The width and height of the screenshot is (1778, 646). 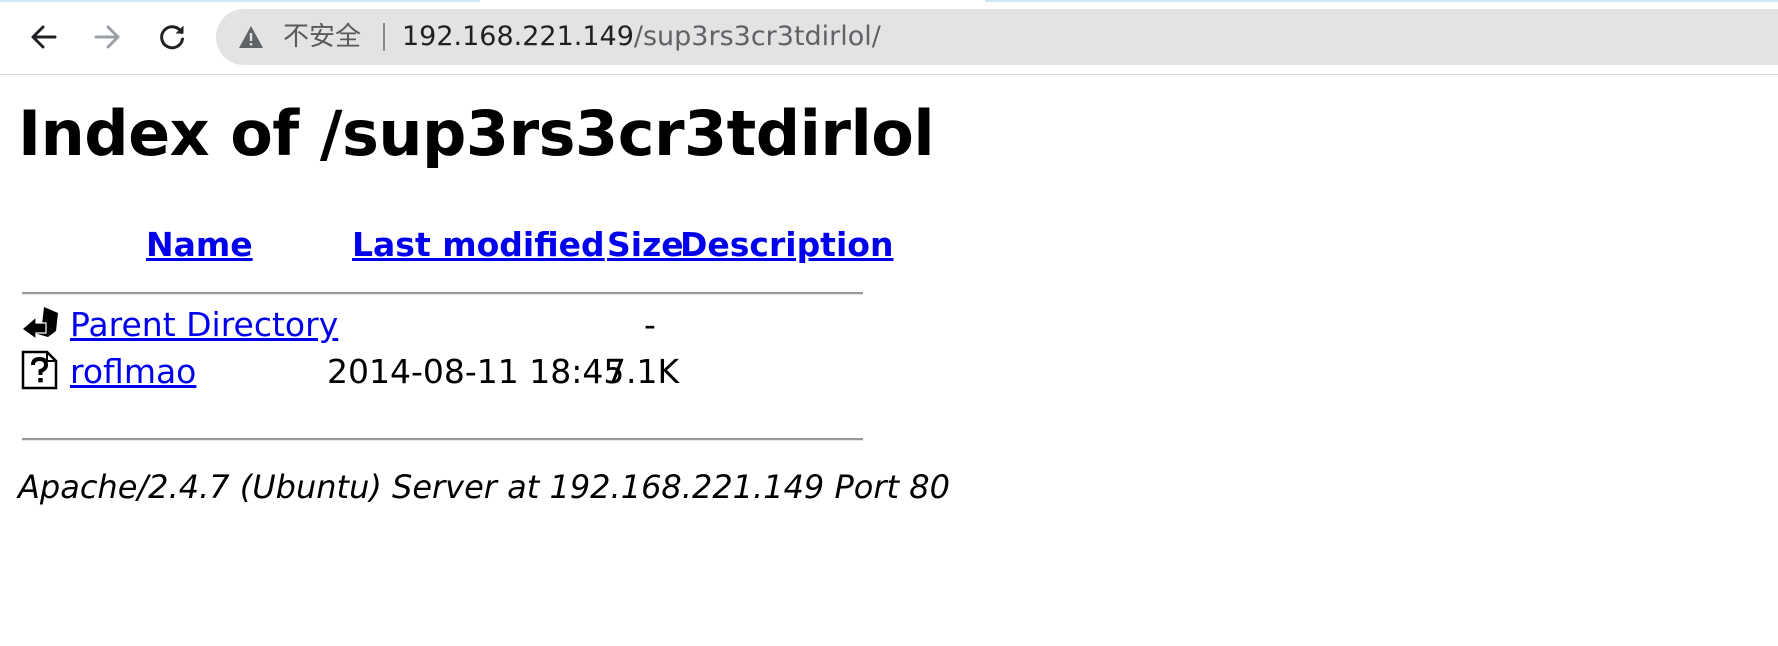 I want to click on row-name-link: Parent Directory, so click(x=204, y=324).